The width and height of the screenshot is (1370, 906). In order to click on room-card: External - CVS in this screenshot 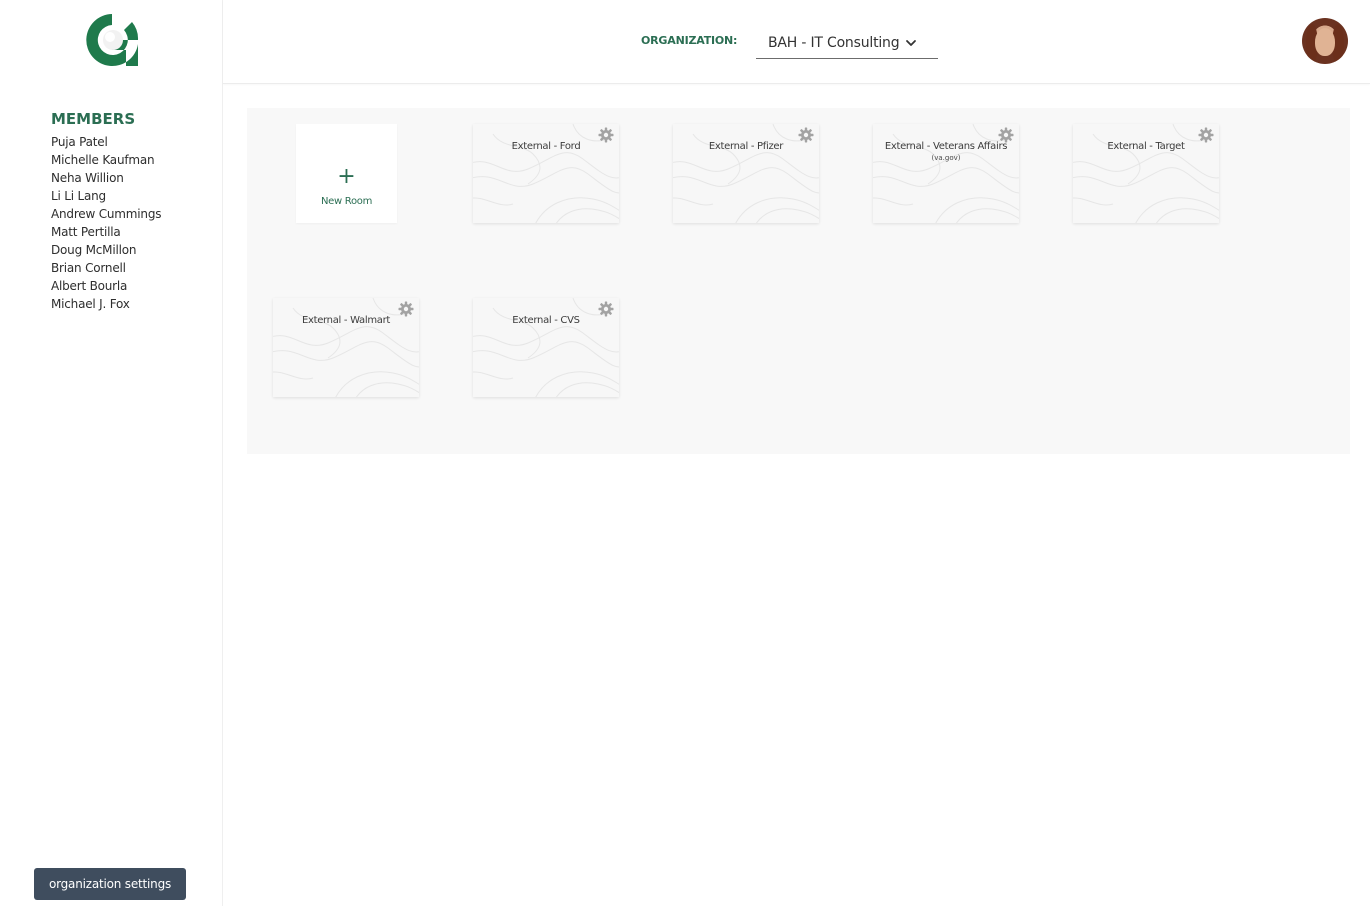, I will do `click(546, 347)`.